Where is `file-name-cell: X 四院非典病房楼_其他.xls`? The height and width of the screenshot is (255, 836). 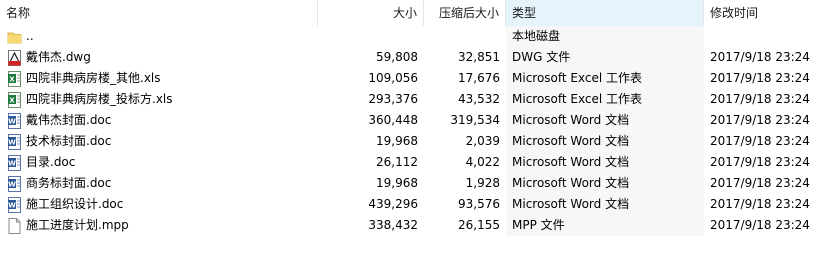 file-name-cell: X 四院非典病房楼_其他.xls is located at coordinates (159, 78).